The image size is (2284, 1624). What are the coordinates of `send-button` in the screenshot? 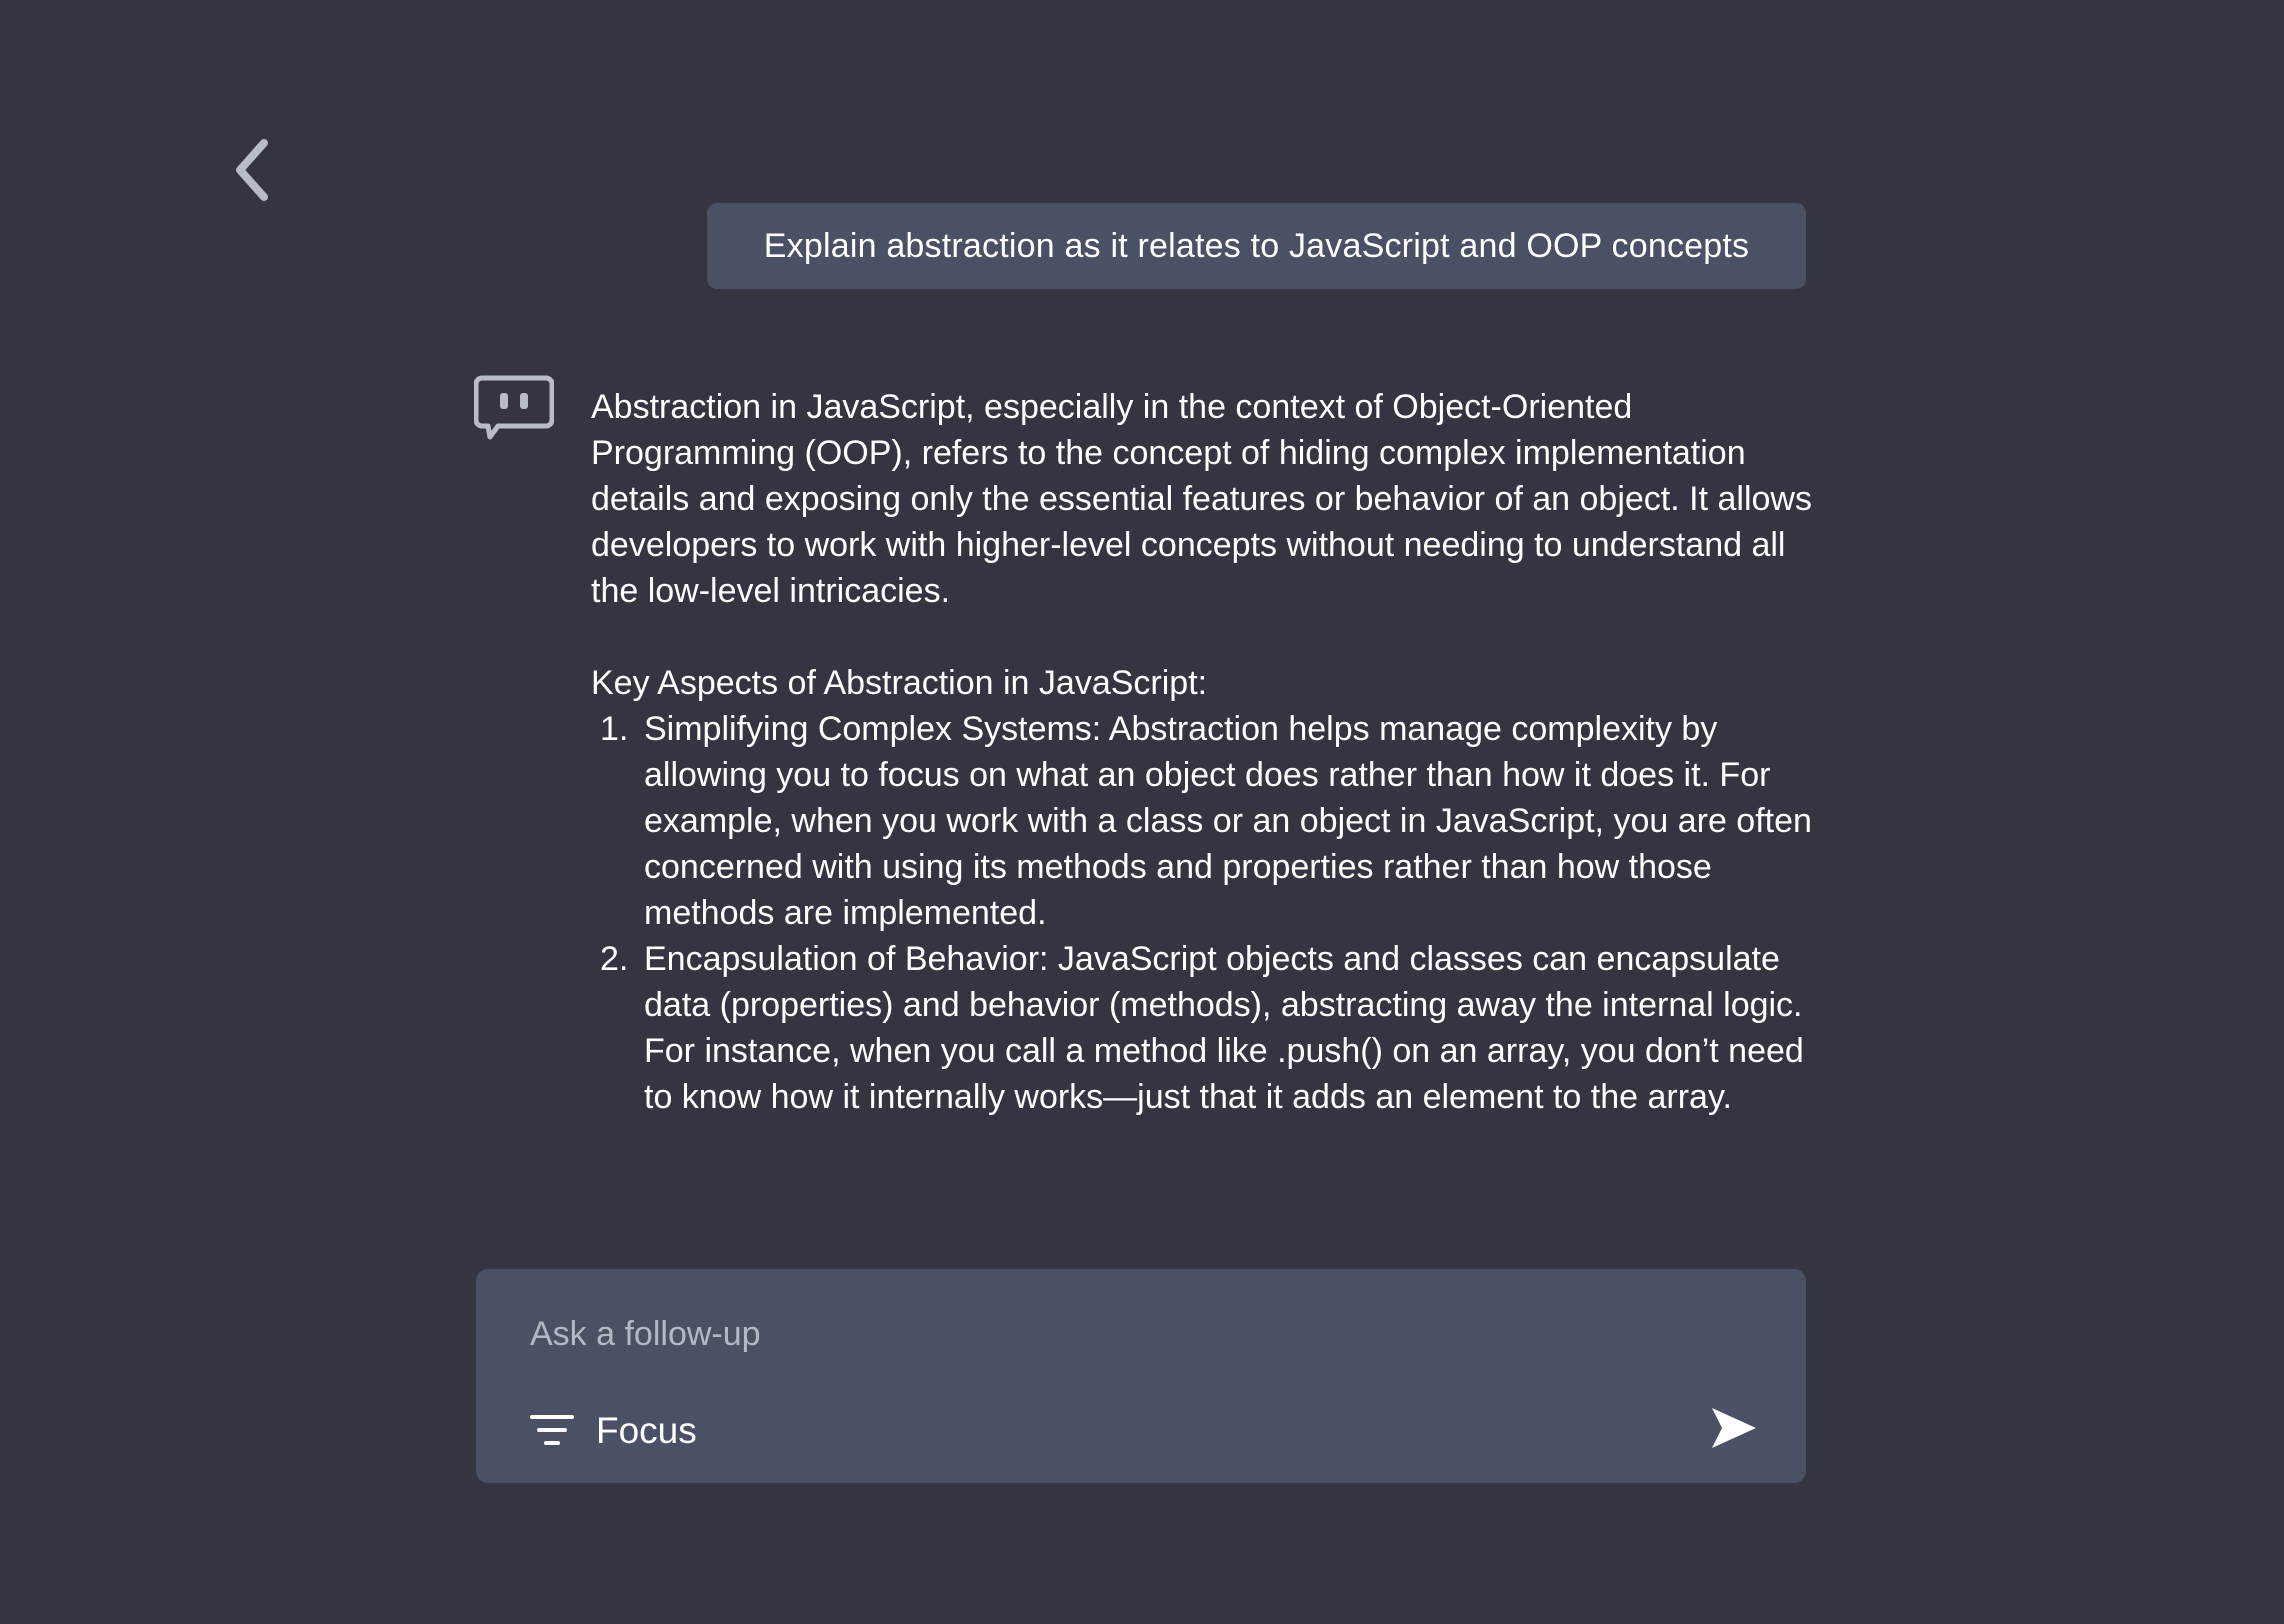 It's located at (1734, 1430).